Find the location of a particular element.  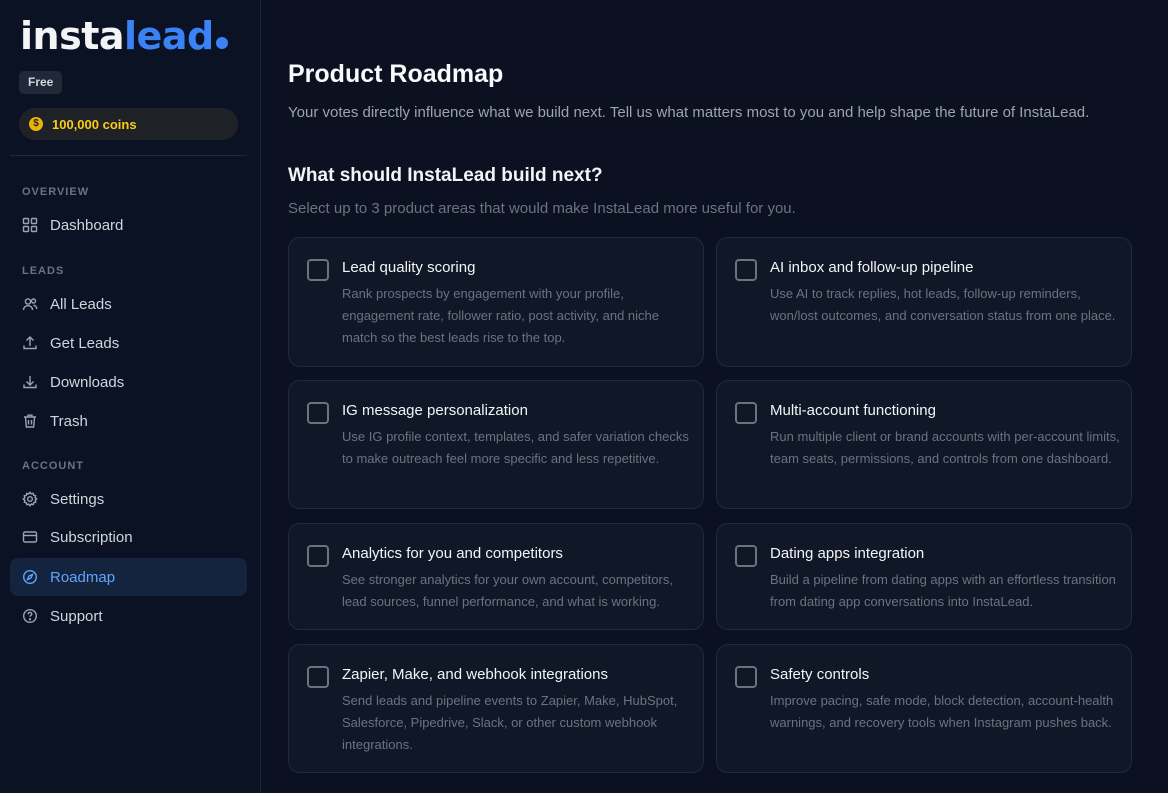

coin-icon: $ is located at coordinates (36, 124).